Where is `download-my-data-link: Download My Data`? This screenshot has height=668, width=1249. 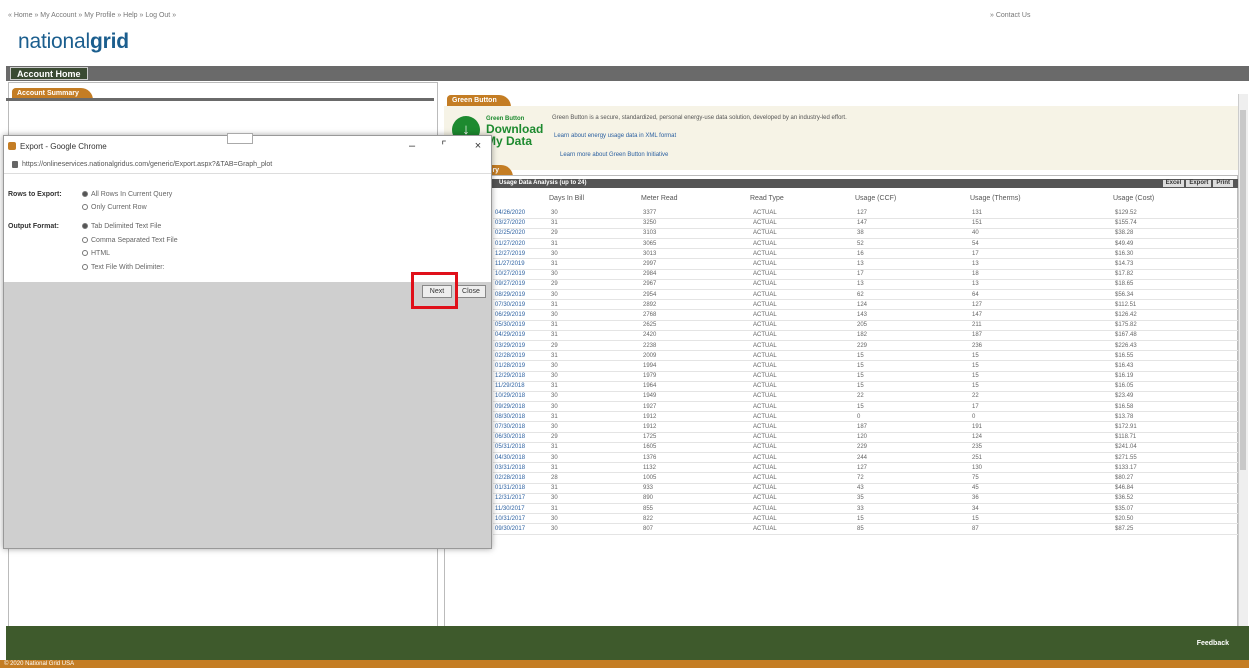
download-my-data-link: Download My Data is located at coordinates (514, 135).